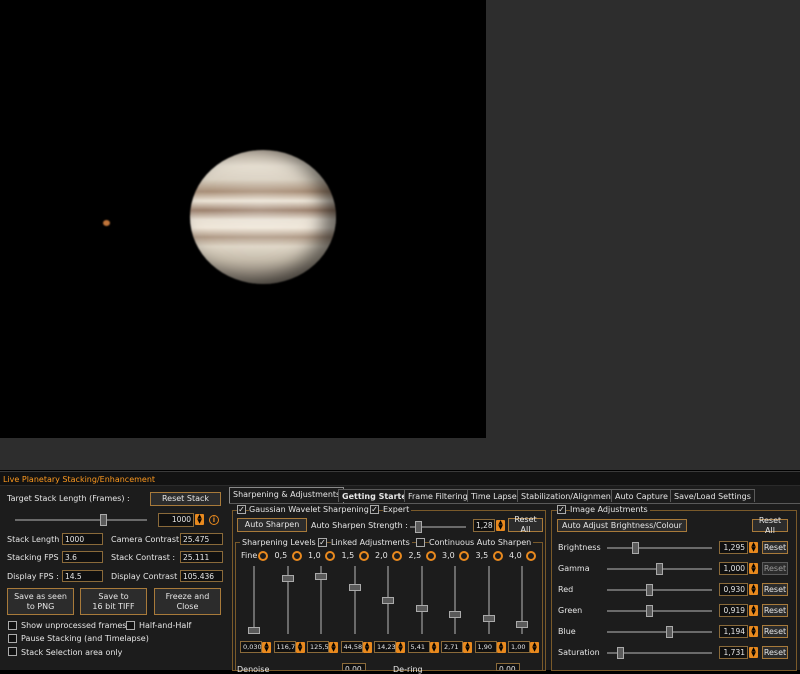  I want to click on sharpen-level-value: 1,90, so click(485, 647).